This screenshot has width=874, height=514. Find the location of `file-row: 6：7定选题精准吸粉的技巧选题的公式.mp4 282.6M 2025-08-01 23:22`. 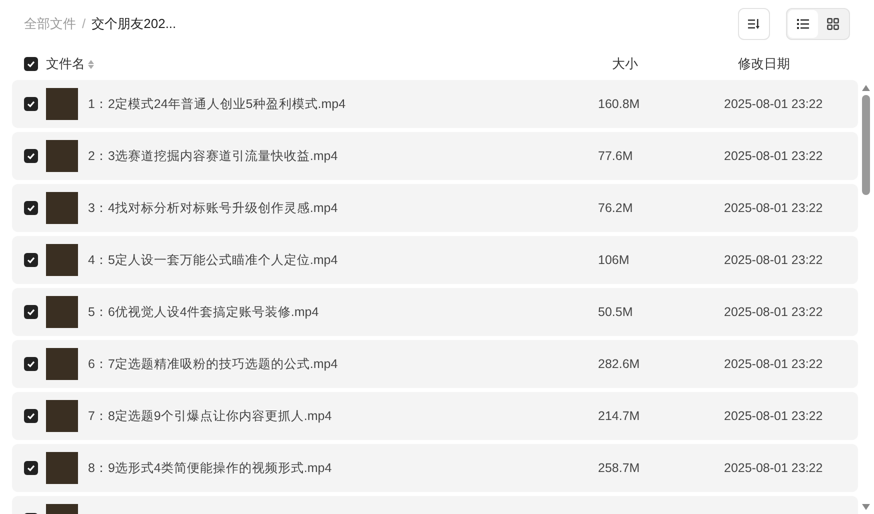

file-row: 6：7定选题精准吸粉的技巧选题的公式.mp4 282.6M 2025-08-01 23:22 is located at coordinates (435, 364).